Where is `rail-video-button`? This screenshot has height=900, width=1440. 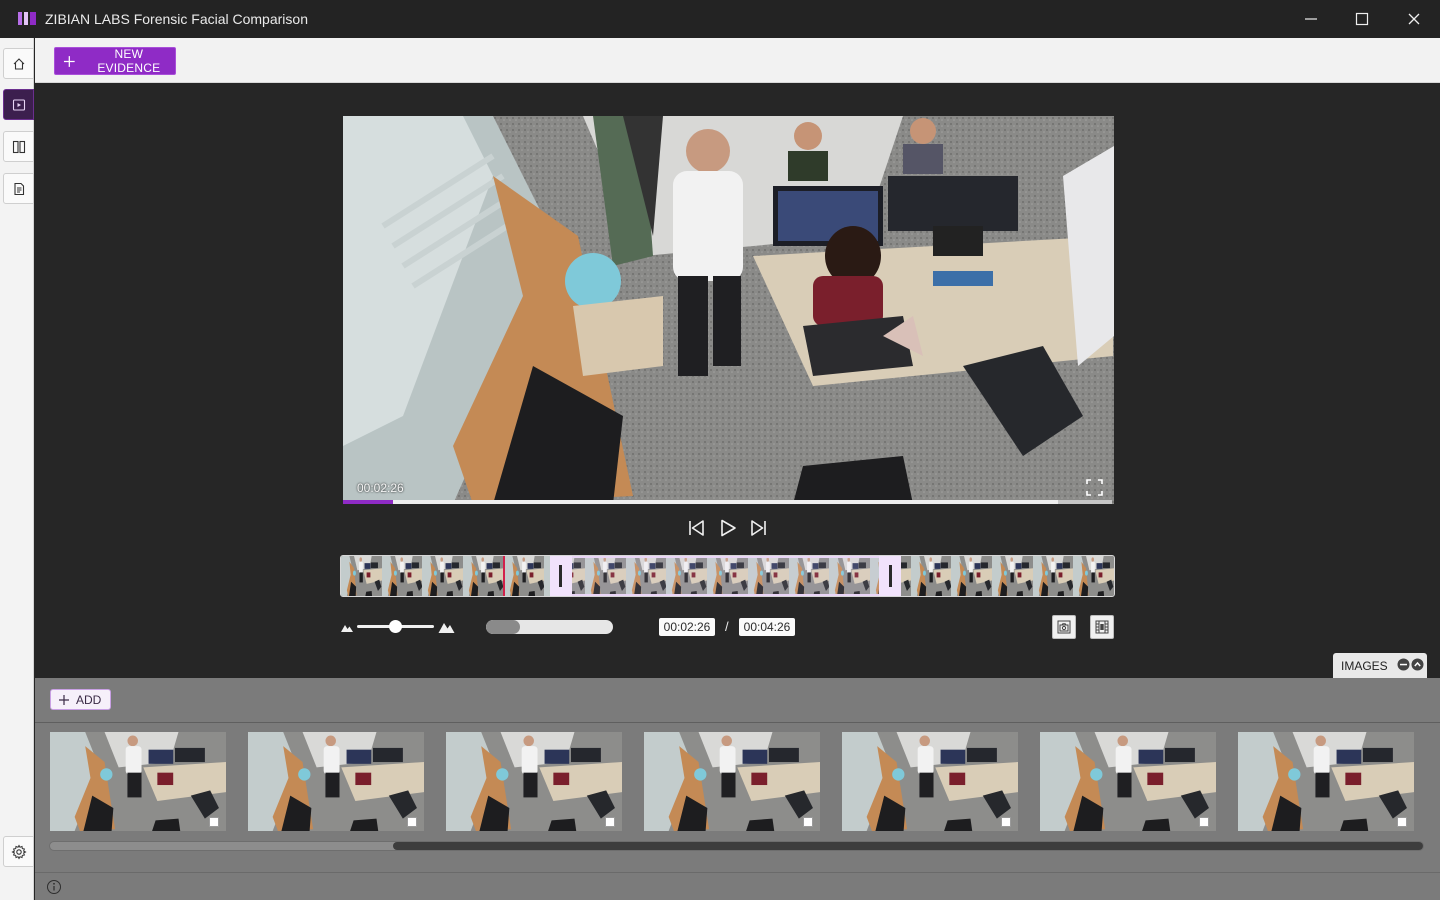 rail-video-button is located at coordinates (18, 104).